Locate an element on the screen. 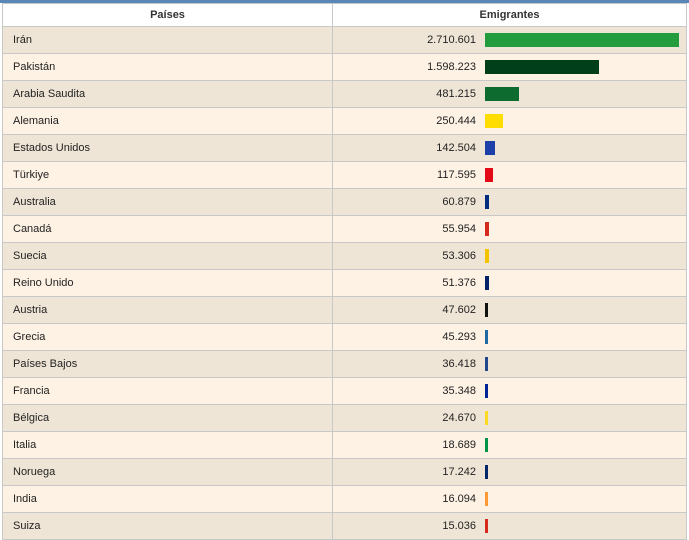  table-row: Grecia 45.293 is located at coordinates (344, 337).